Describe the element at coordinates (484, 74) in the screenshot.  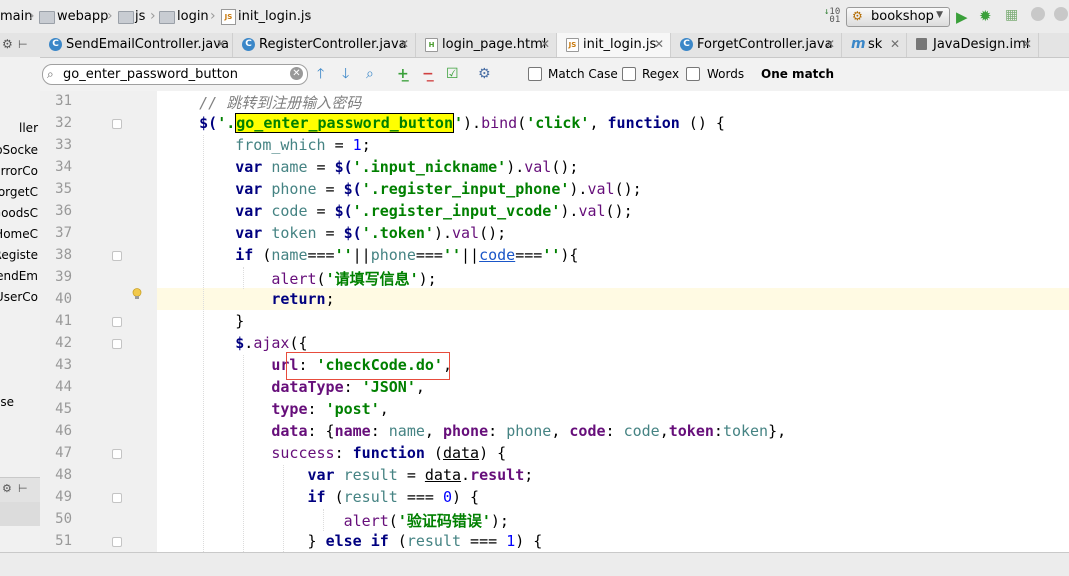
I see `search-settings-icon: ⚙` at that location.